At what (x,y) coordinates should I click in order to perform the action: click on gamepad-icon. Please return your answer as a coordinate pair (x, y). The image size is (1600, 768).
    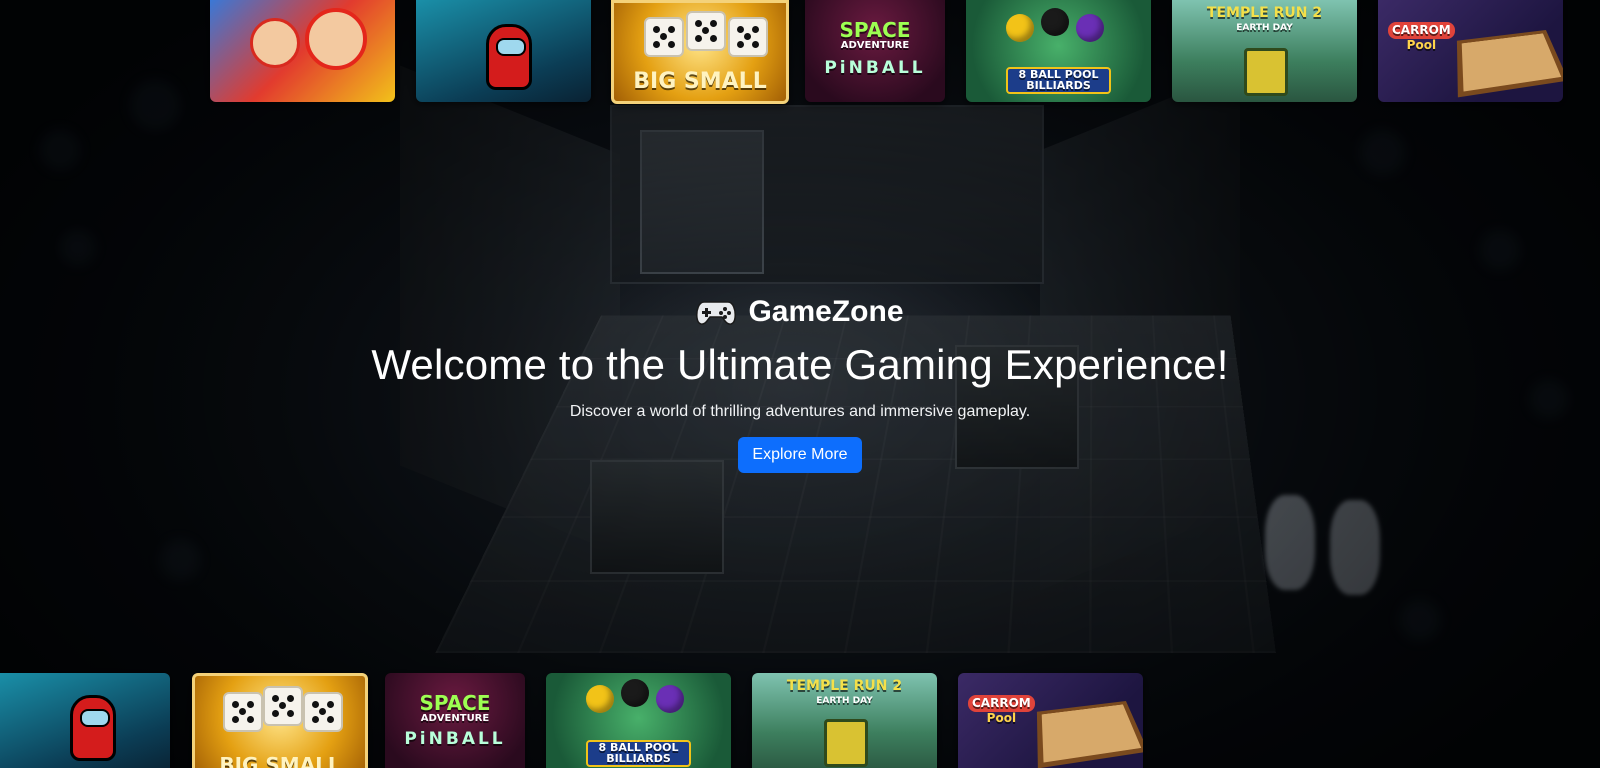
    Looking at the image, I should click on (716, 313).